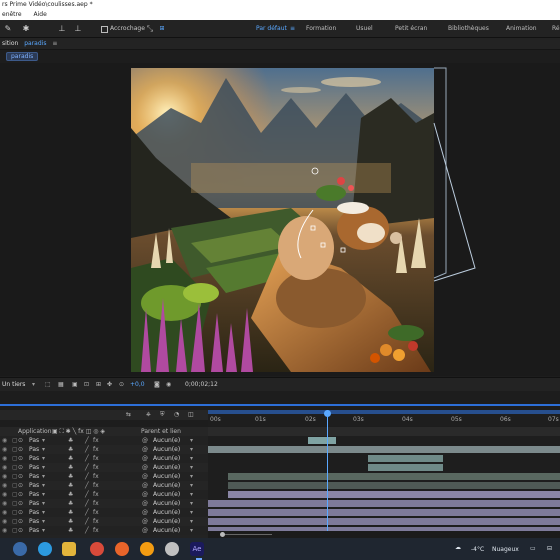  What do you see at coordinates (33, 385) in the screenshot?
I see `resolution-dropdown-icon: ▾` at bounding box center [33, 385].